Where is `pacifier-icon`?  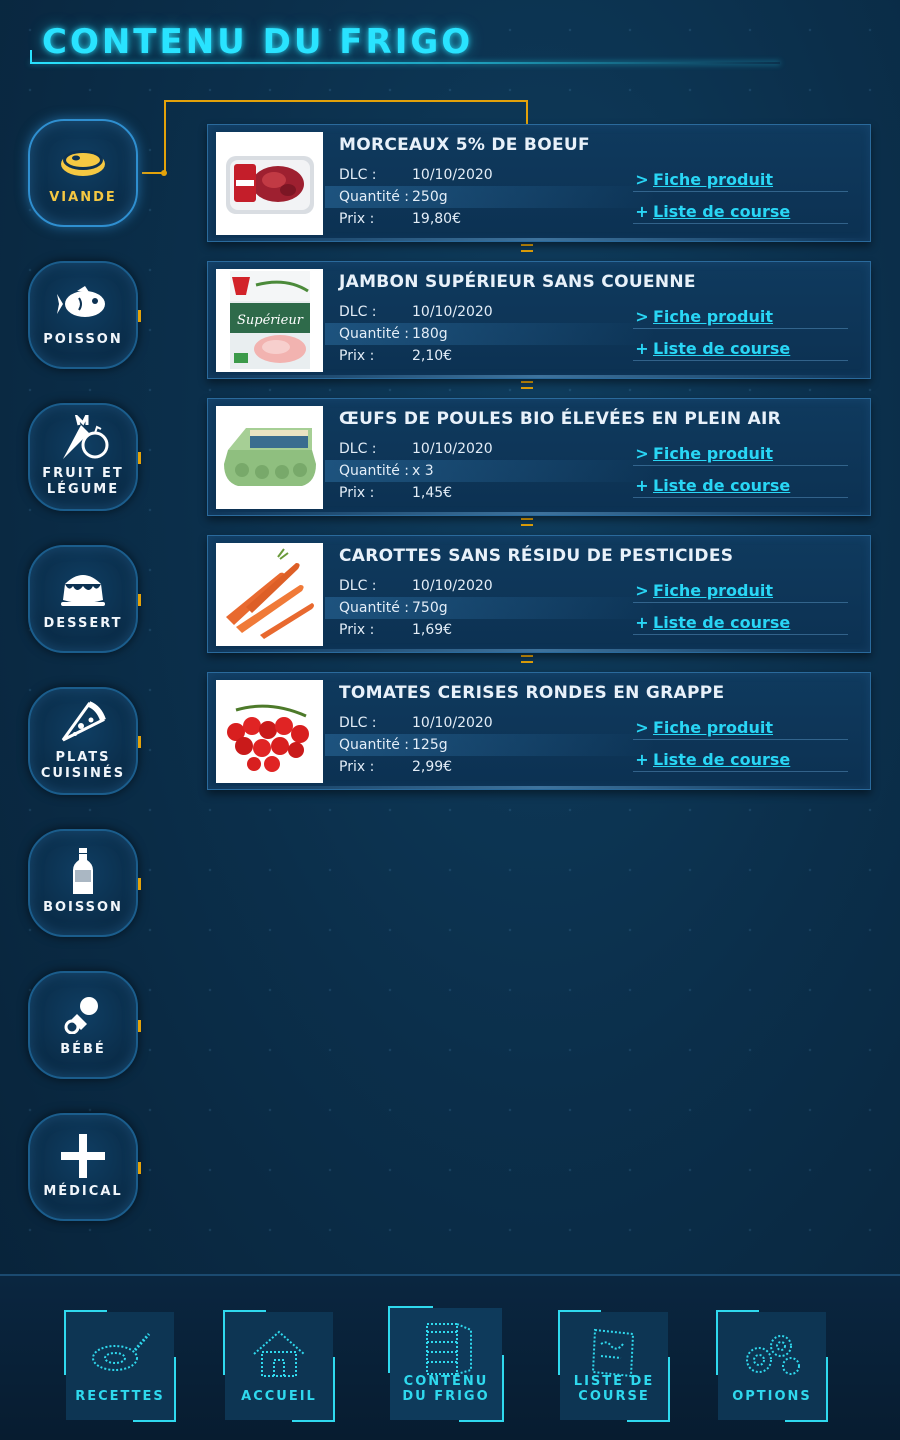
pacifier-icon is located at coordinates (83, 1014).